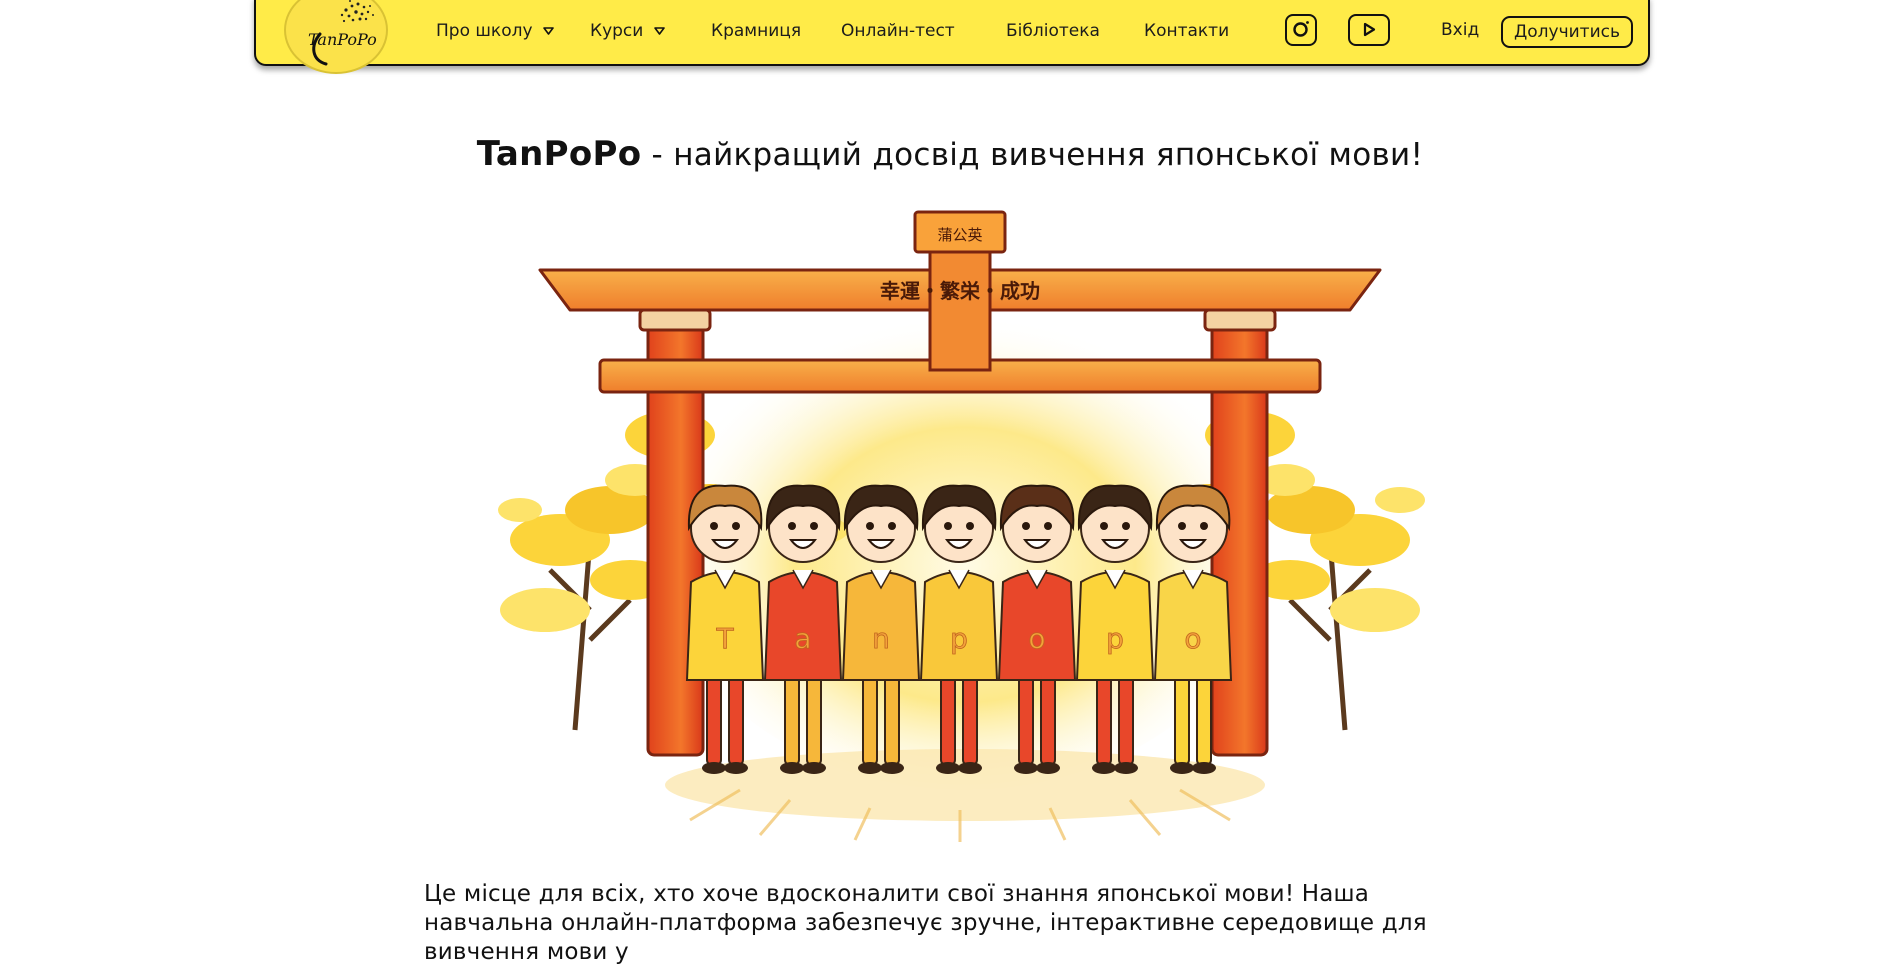 This screenshot has height=967, width=1900. I want to click on nav-item-label: Онлайн-тест, so click(898, 31).